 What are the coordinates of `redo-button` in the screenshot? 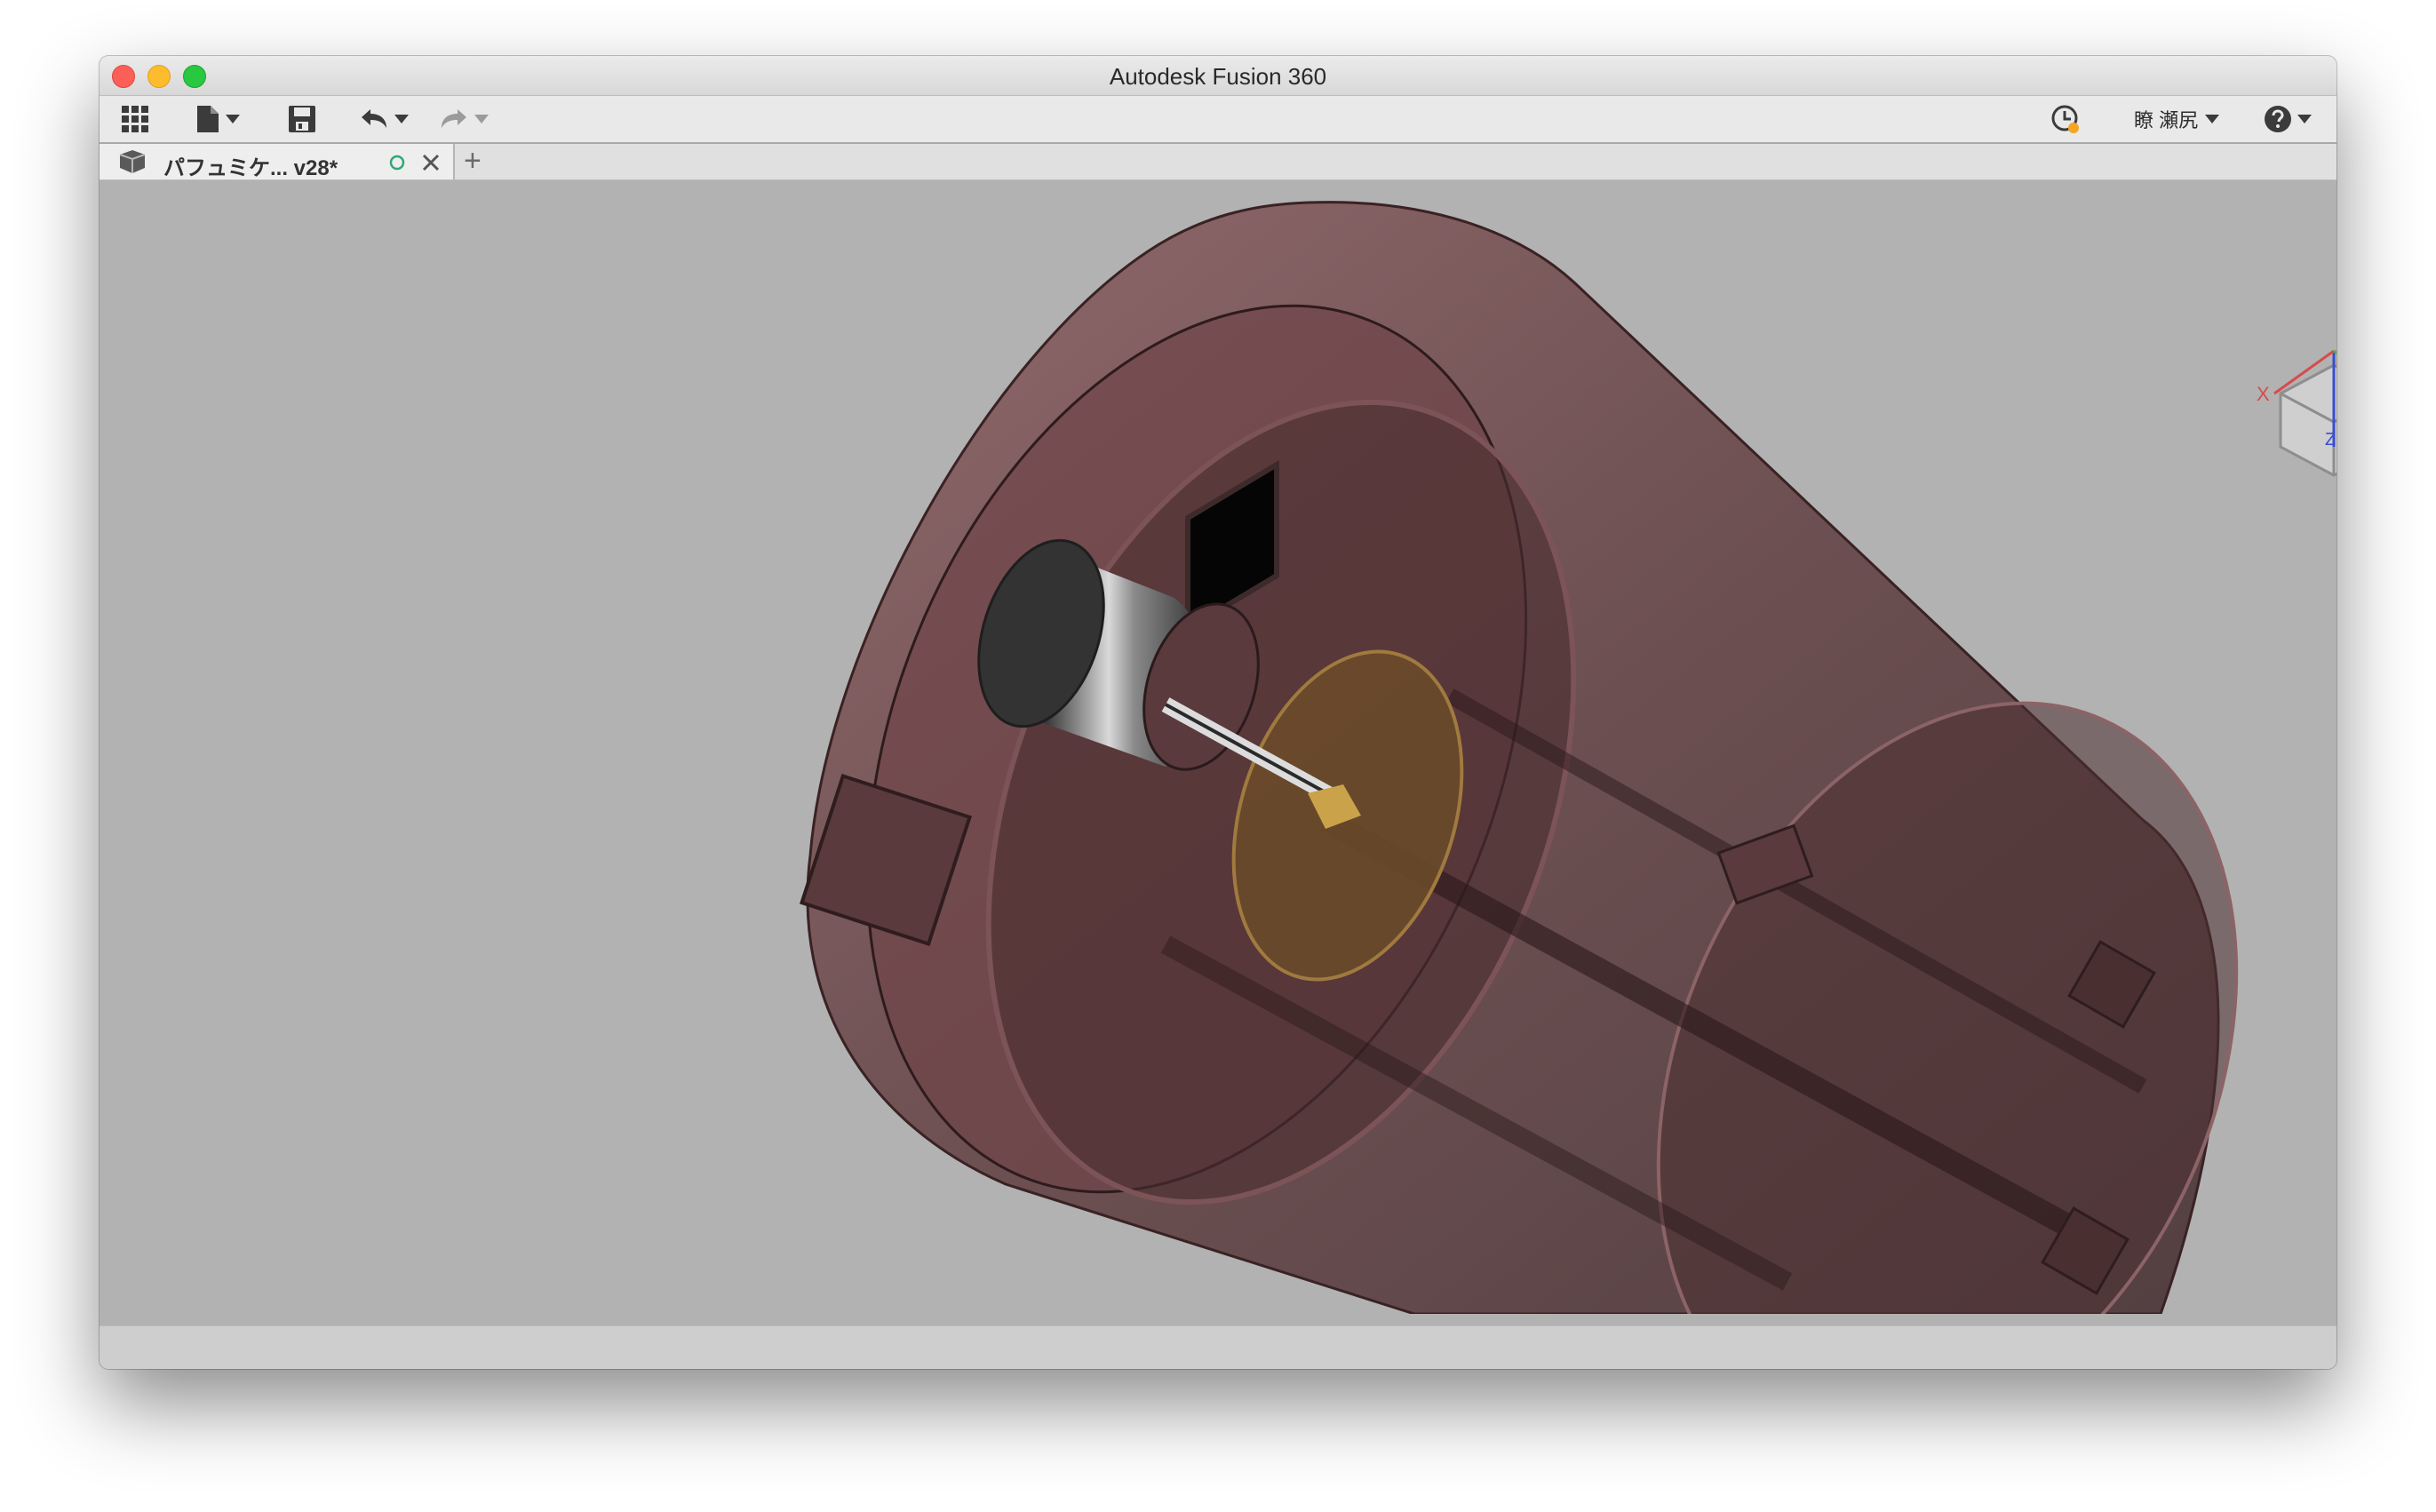 It's located at (464, 119).